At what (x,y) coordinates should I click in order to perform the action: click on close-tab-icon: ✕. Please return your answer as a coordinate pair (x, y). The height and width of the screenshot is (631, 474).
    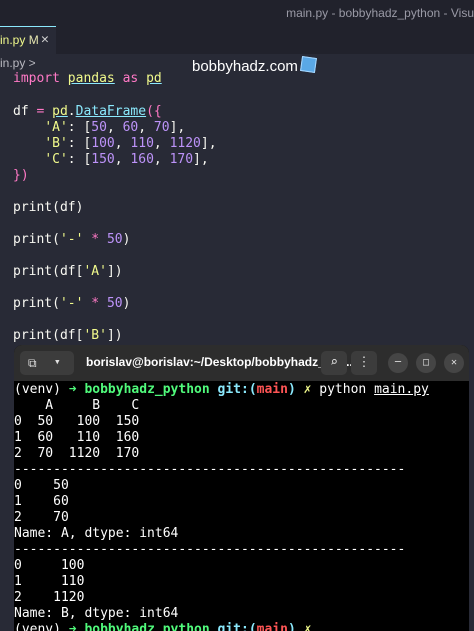
    Looking at the image, I should click on (45, 39).